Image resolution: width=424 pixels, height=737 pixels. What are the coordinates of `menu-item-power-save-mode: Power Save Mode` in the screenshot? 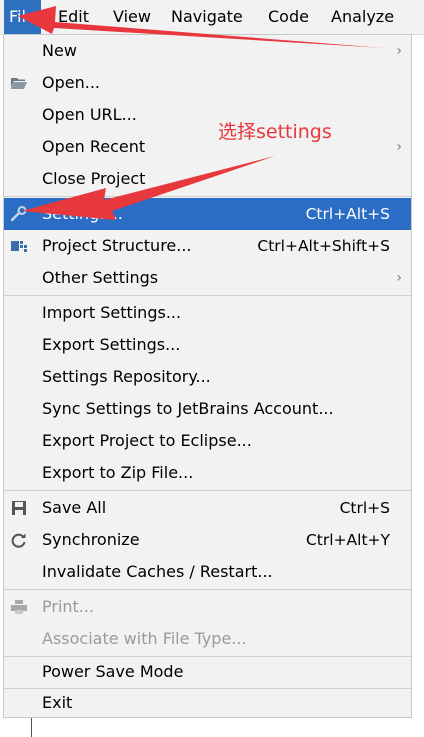 It's located at (207, 672).